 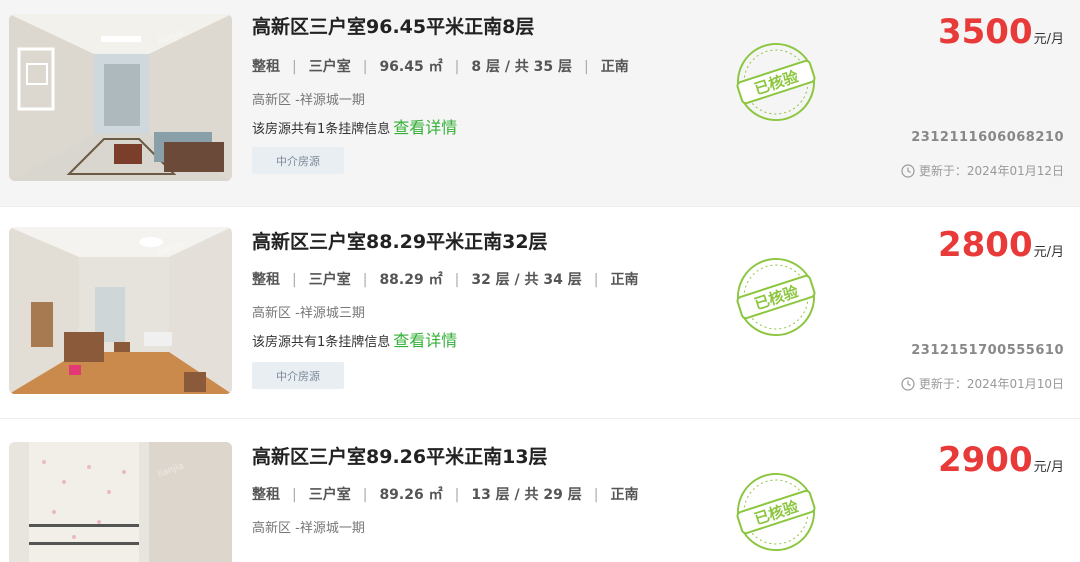 I want to click on listing-title: 高新区三户室88.29平米正南32层, so click(x=400, y=240).